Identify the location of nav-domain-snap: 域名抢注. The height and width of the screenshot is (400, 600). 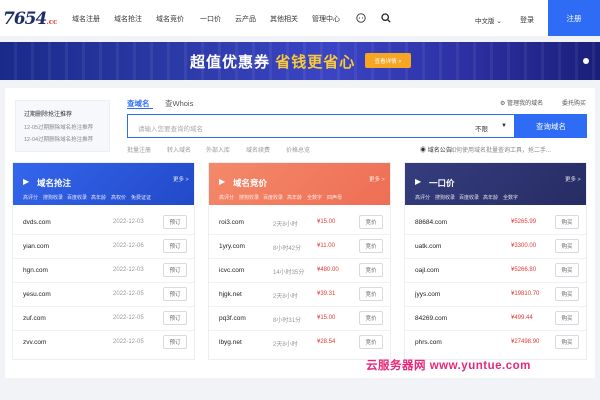
(128, 19).